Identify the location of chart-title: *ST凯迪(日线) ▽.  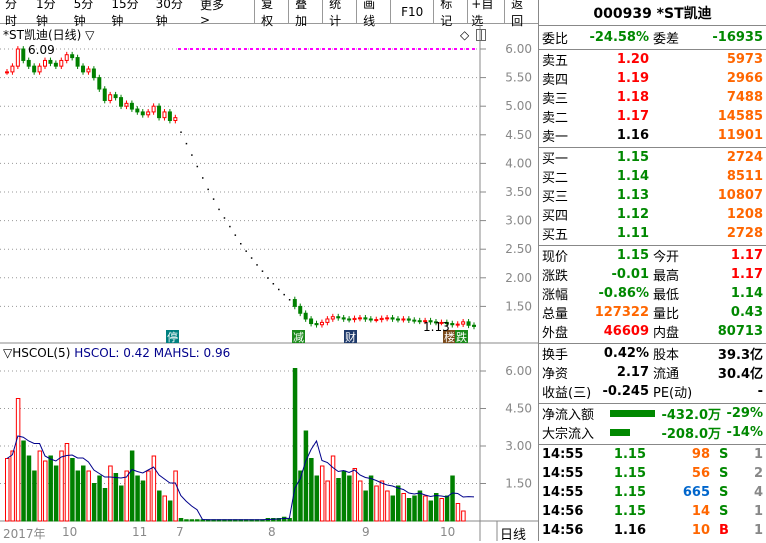
(48, 34).